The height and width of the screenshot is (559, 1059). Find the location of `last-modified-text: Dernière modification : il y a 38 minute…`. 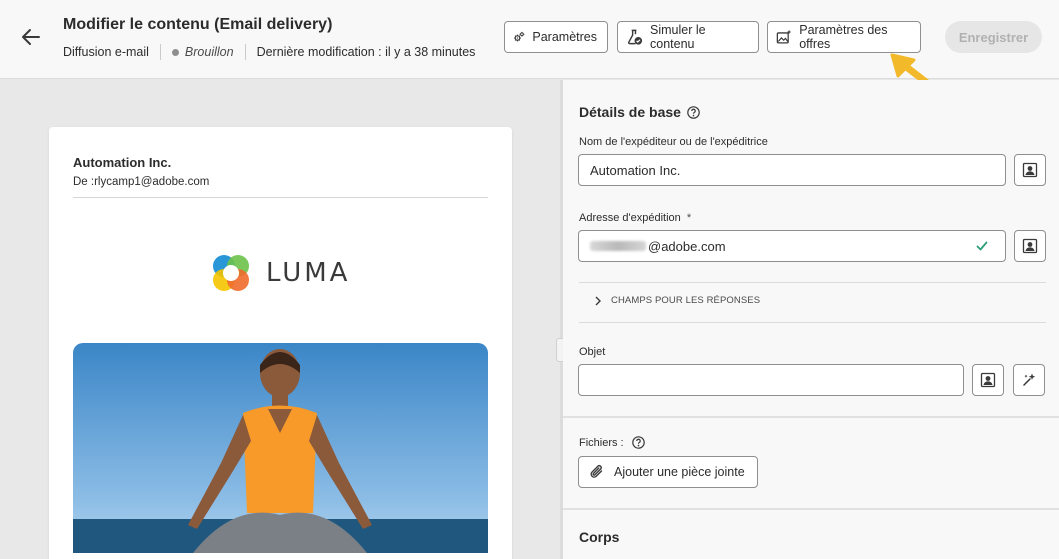

last-modified-text: Dernière modification : il y a 38 minute… is located at coordinates (366, 52).